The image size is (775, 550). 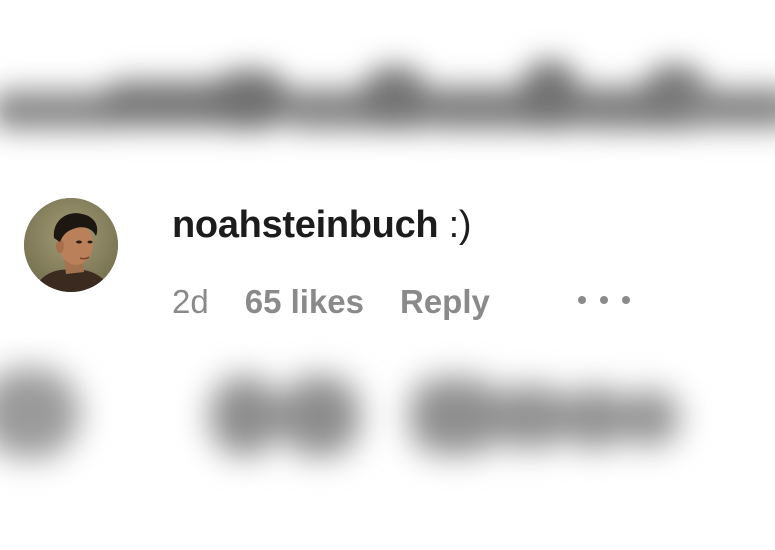 I want to click on more-options-icon, so click(x=604, y=300).